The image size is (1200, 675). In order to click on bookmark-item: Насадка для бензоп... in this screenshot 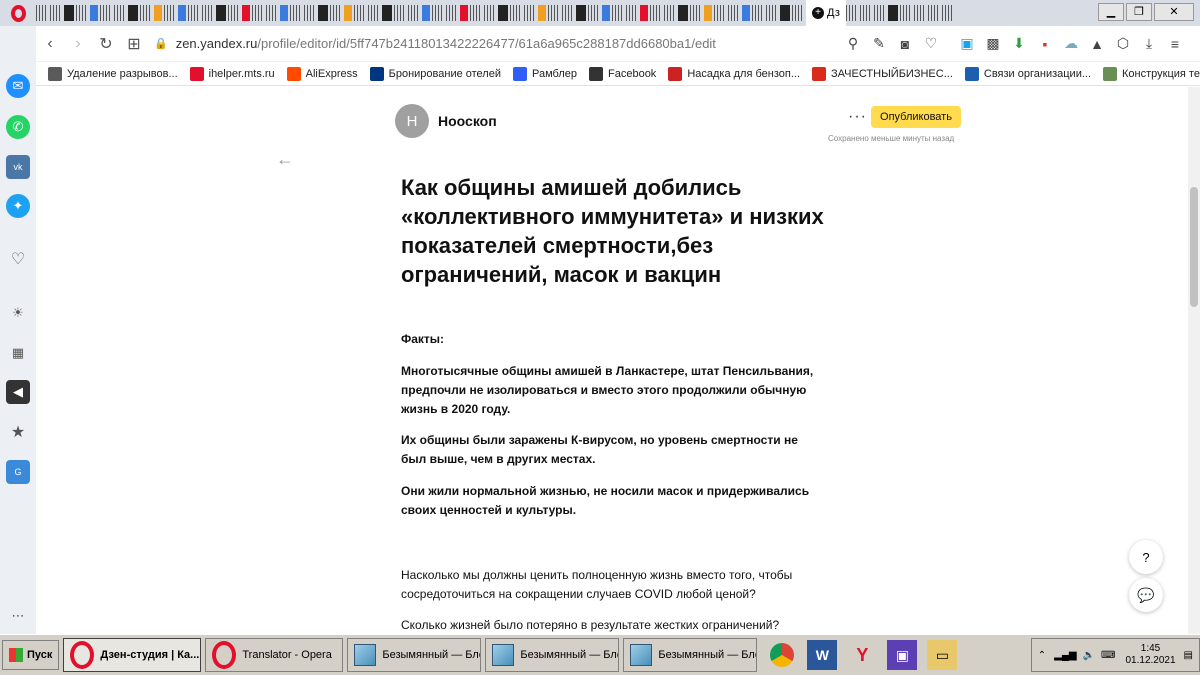, I will do `click(734, 73)`.